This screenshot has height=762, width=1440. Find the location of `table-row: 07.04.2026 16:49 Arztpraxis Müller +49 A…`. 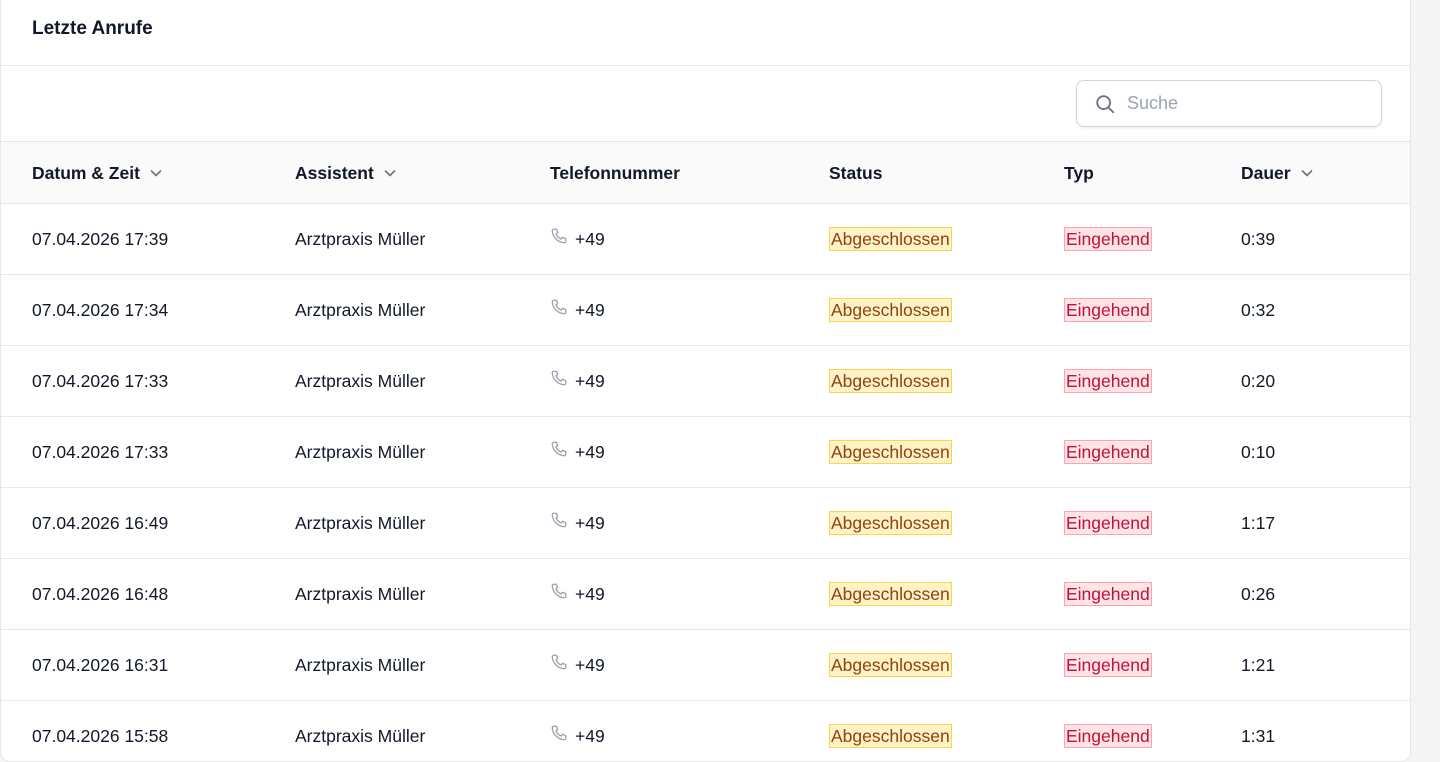

table-row: 07.04.2026 16:49 Arztpraxis Müller +49 A… is located at coordinates (705, 523).